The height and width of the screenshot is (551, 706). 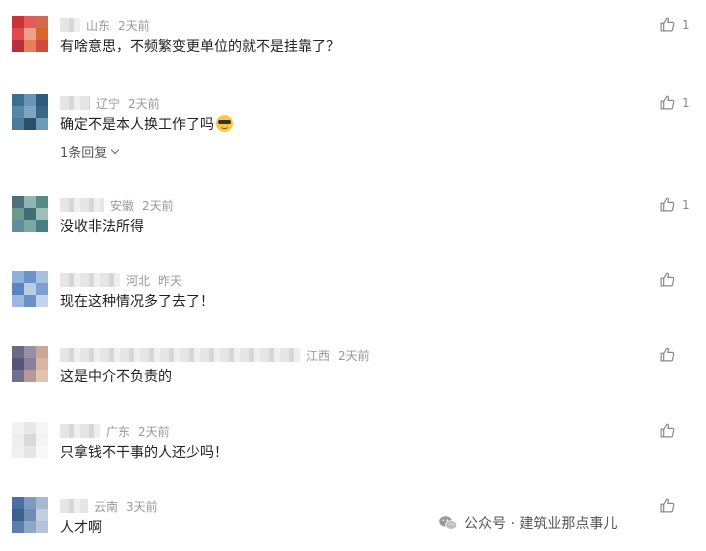 I want to click on comment-text: 现在这种情况多了去了！, so click(x=137, y=302).